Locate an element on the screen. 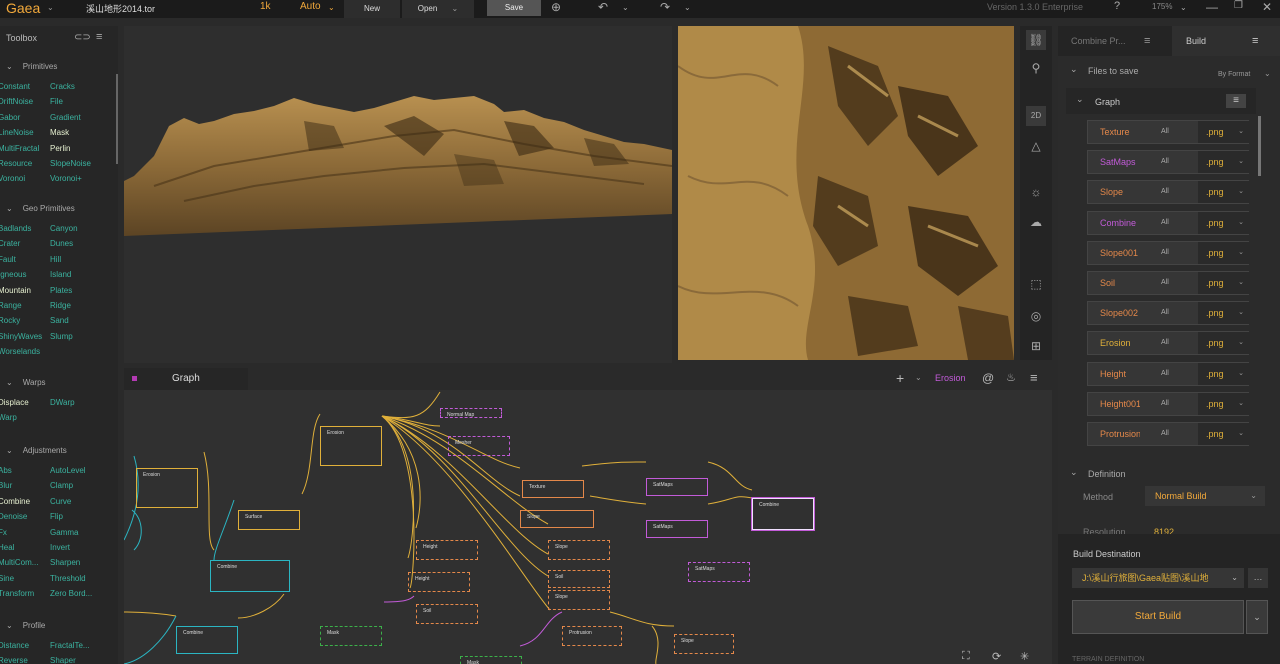 This screenshot has width=1280, height=664. app-logo: Gaea is located at coordinates (23, 8).